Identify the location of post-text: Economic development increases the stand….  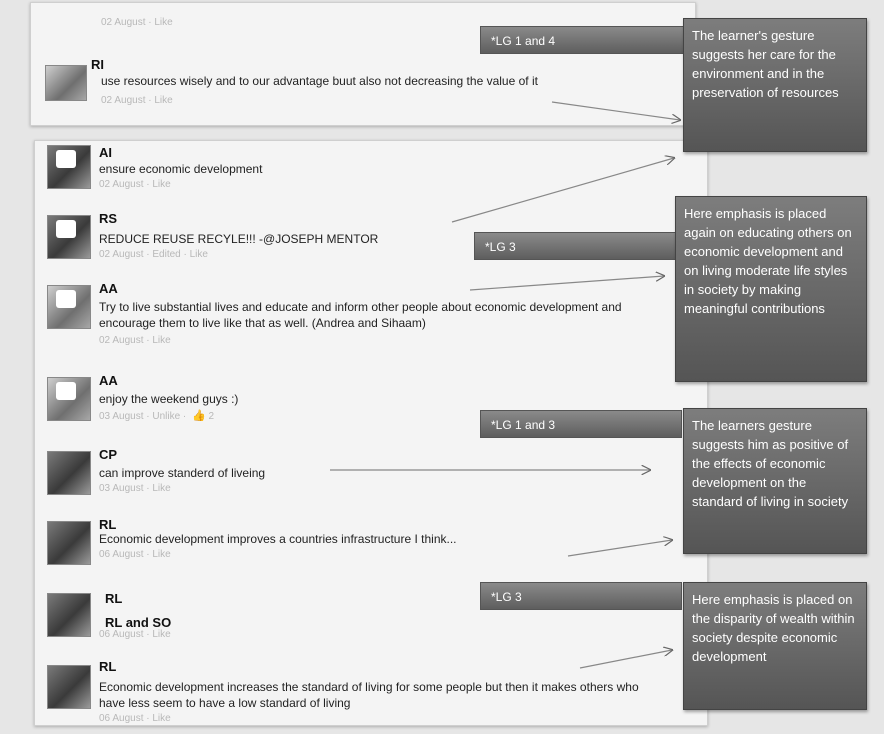
(369, 695).